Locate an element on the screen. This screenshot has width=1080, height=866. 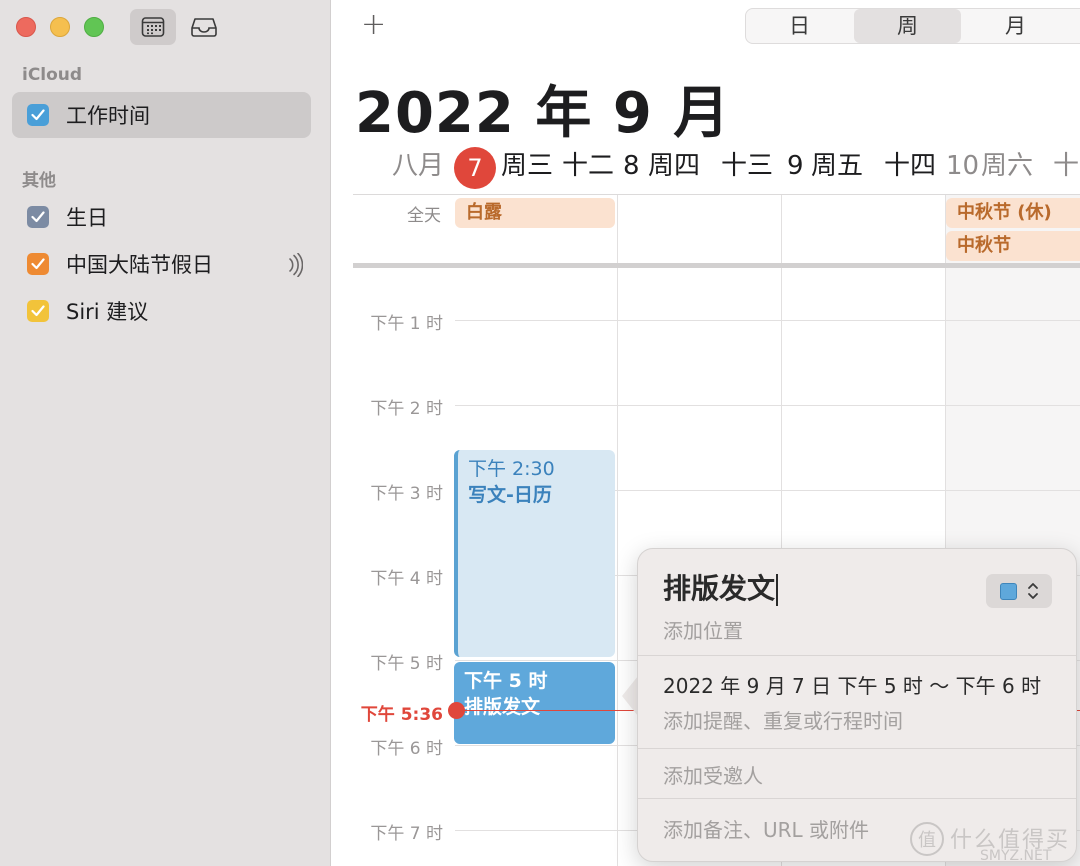
text-caret is located at coordinates (777, 590).